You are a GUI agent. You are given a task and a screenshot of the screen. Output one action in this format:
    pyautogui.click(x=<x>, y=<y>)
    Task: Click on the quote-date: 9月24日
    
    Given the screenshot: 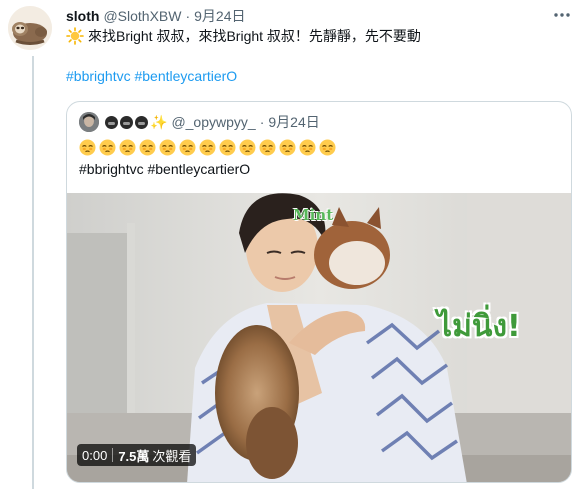 What is the action you would take?
    pyautogui.click(x=293, y=122)
    